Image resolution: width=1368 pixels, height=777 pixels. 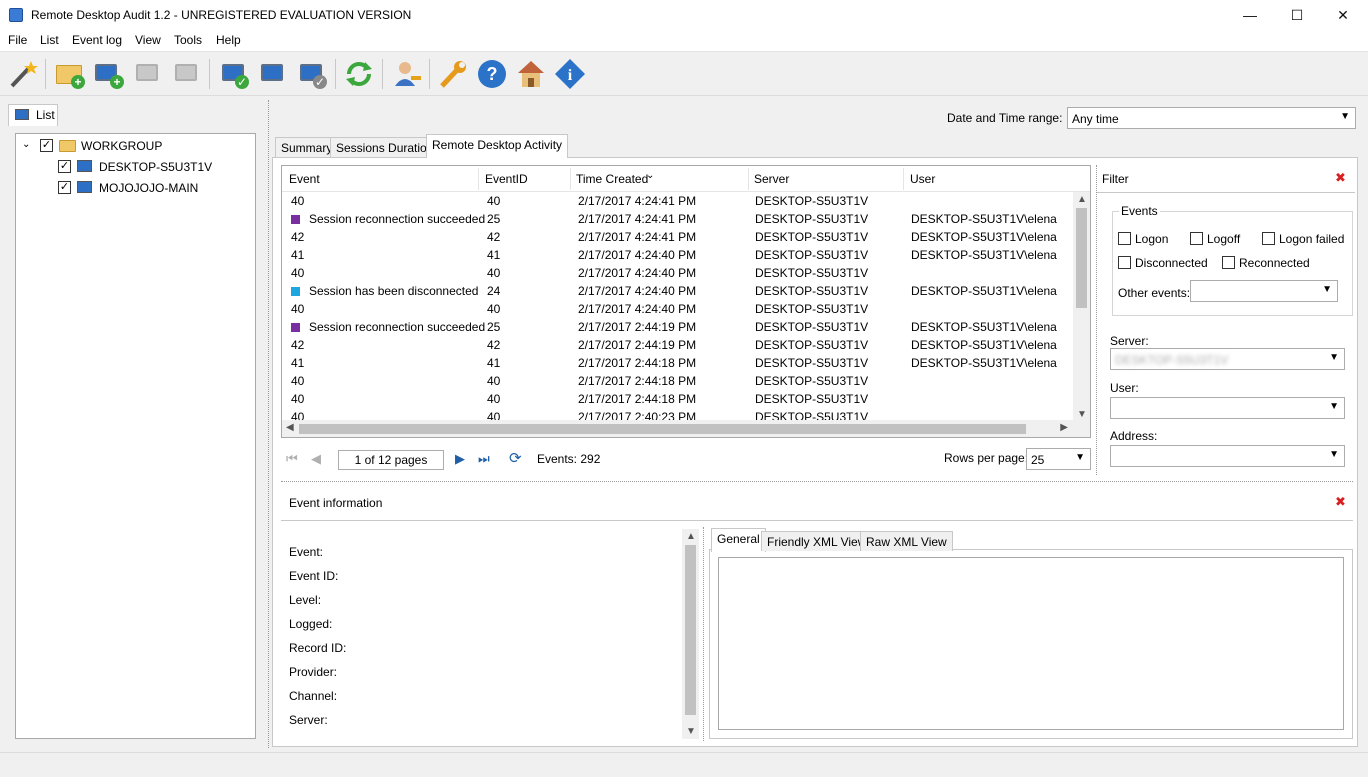 I want to click on audit-computer-icon: ✓, so click(x=234, y=74).